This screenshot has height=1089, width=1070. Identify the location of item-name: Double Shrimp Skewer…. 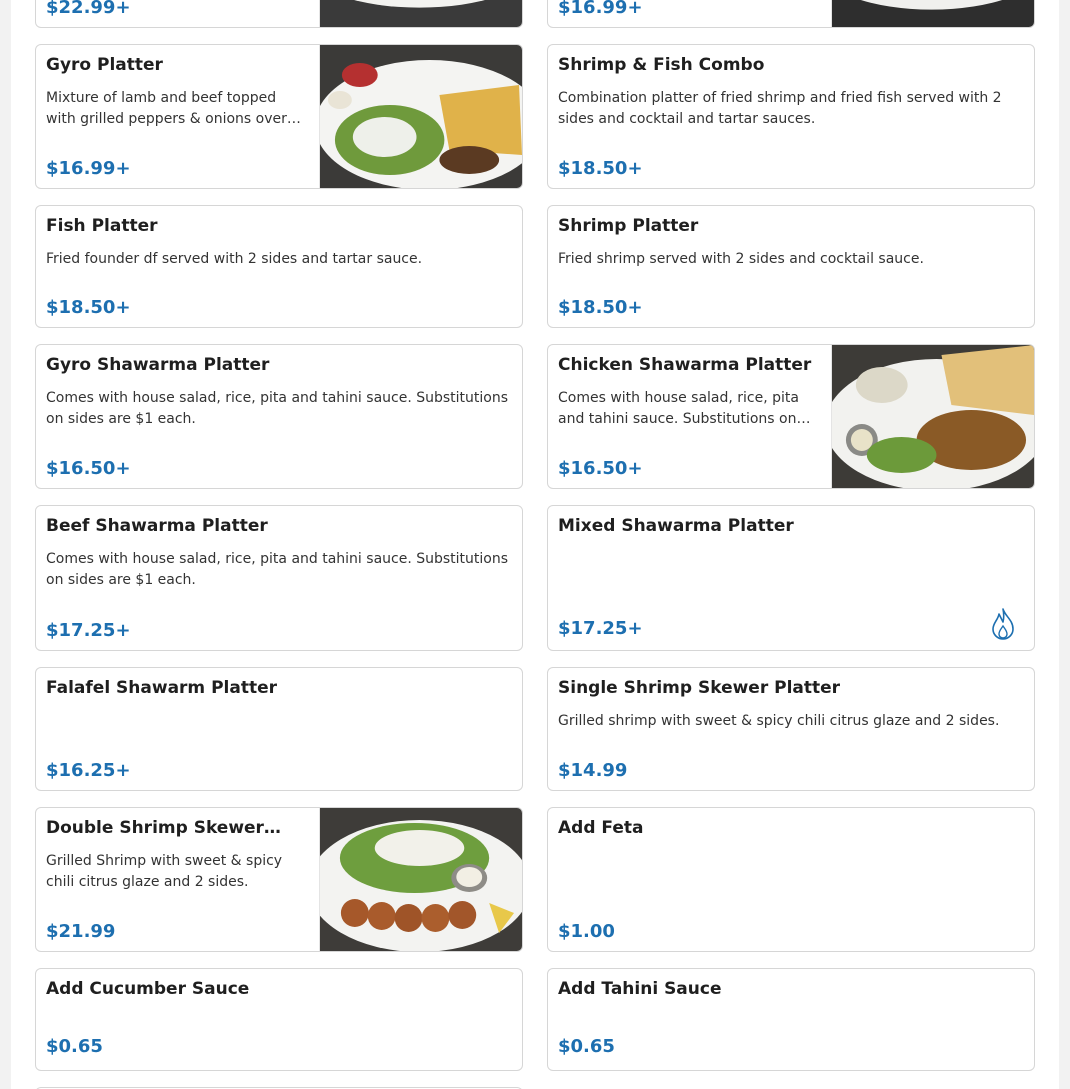
(163, 828).